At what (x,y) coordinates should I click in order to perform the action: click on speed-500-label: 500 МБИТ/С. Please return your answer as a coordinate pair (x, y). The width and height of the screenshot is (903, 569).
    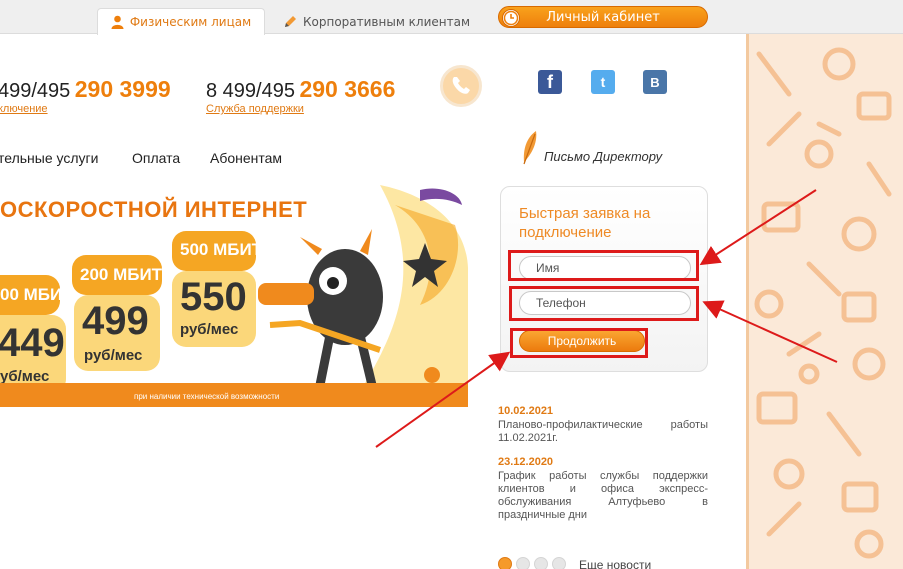
    Looking at the image, I should click on (230, 249).